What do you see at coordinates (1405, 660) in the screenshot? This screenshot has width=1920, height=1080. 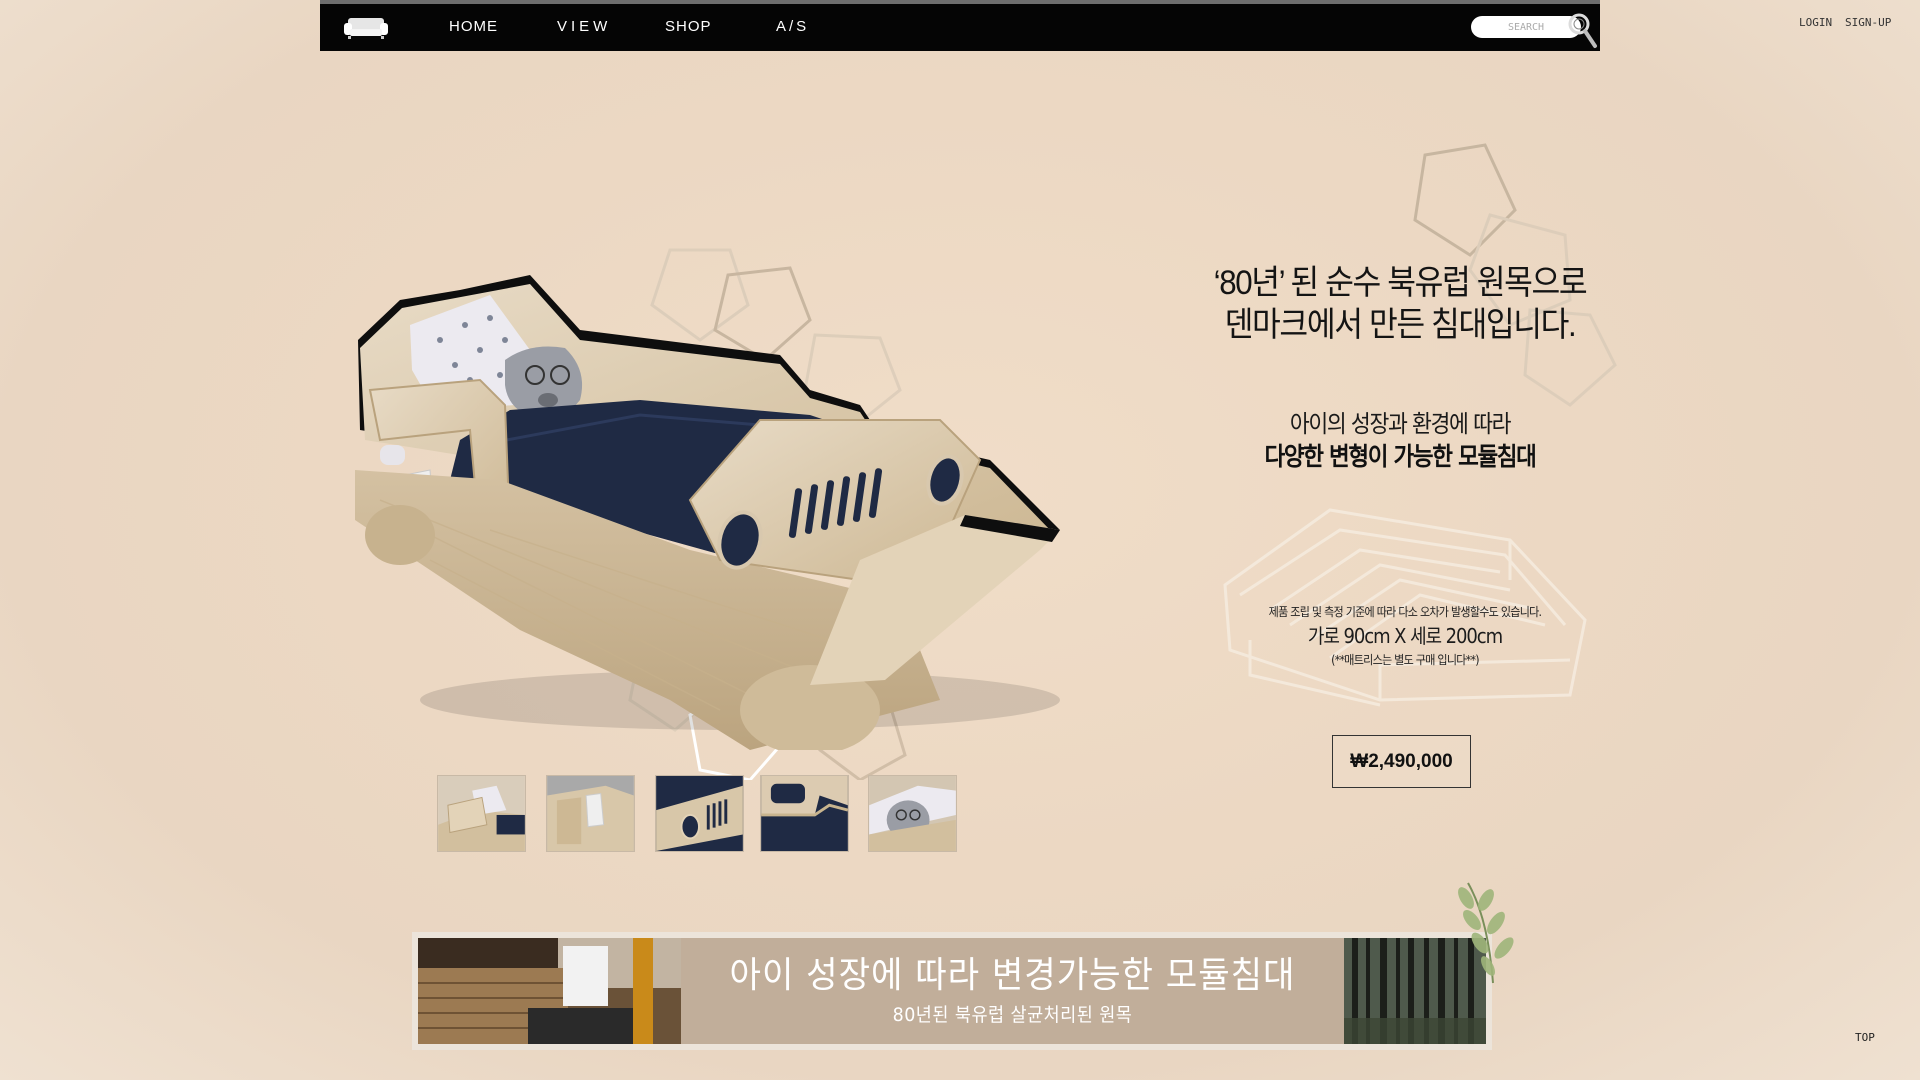 I see `mattress-note: (**매트리스는 별도 구매 입니다**)` at bounding box center [1405, 660].